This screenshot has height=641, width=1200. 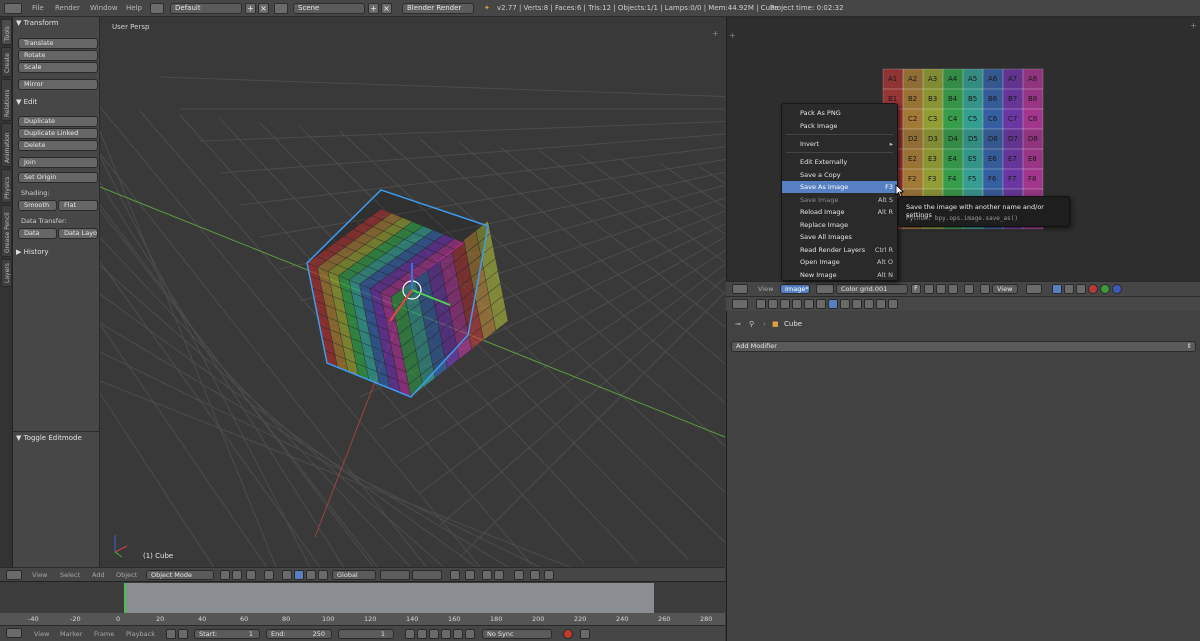 What do you see at coordinates (78, 205) in the screenshot?
I see `flat-button: Flat` at bounding box center [78, 205].